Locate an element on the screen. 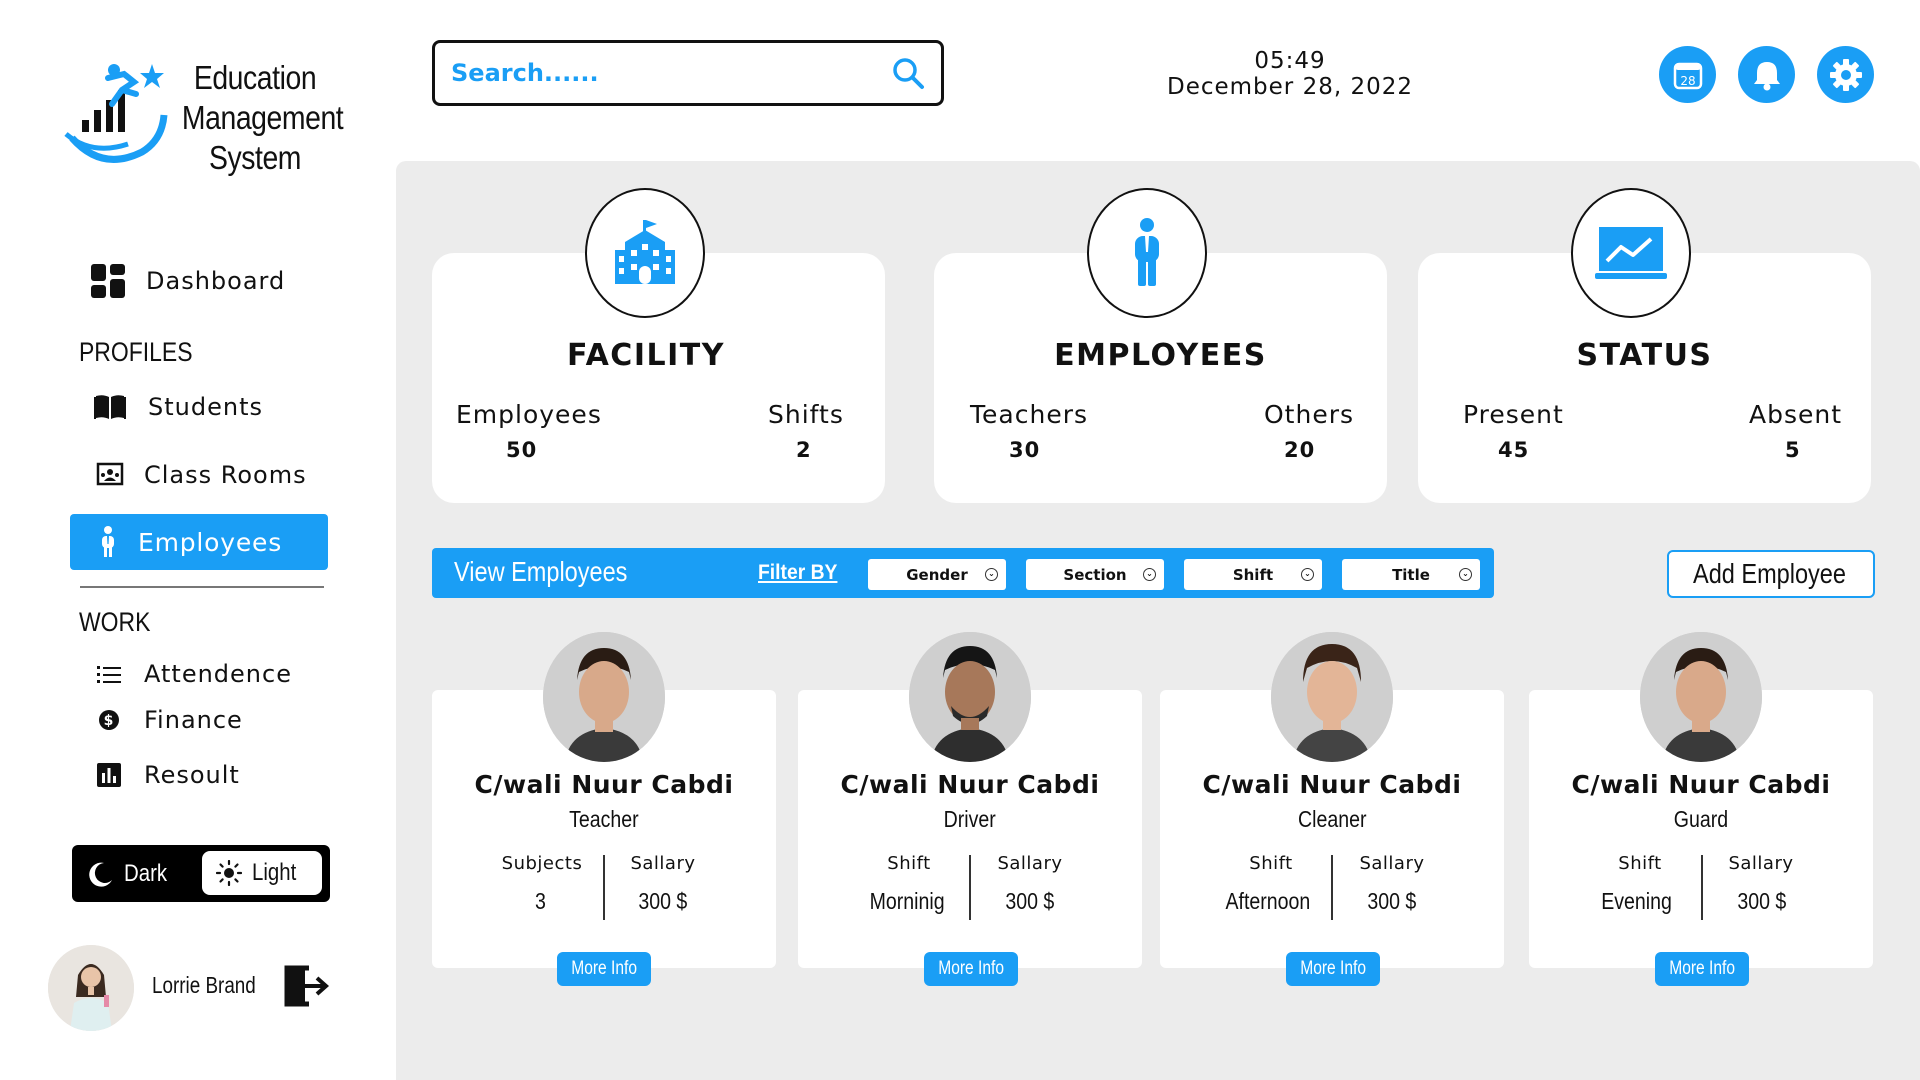 Image resolution: width=1920 pixels, height=1080 pixels. calendar-button: 28 is located at coordinates (1687, 74).